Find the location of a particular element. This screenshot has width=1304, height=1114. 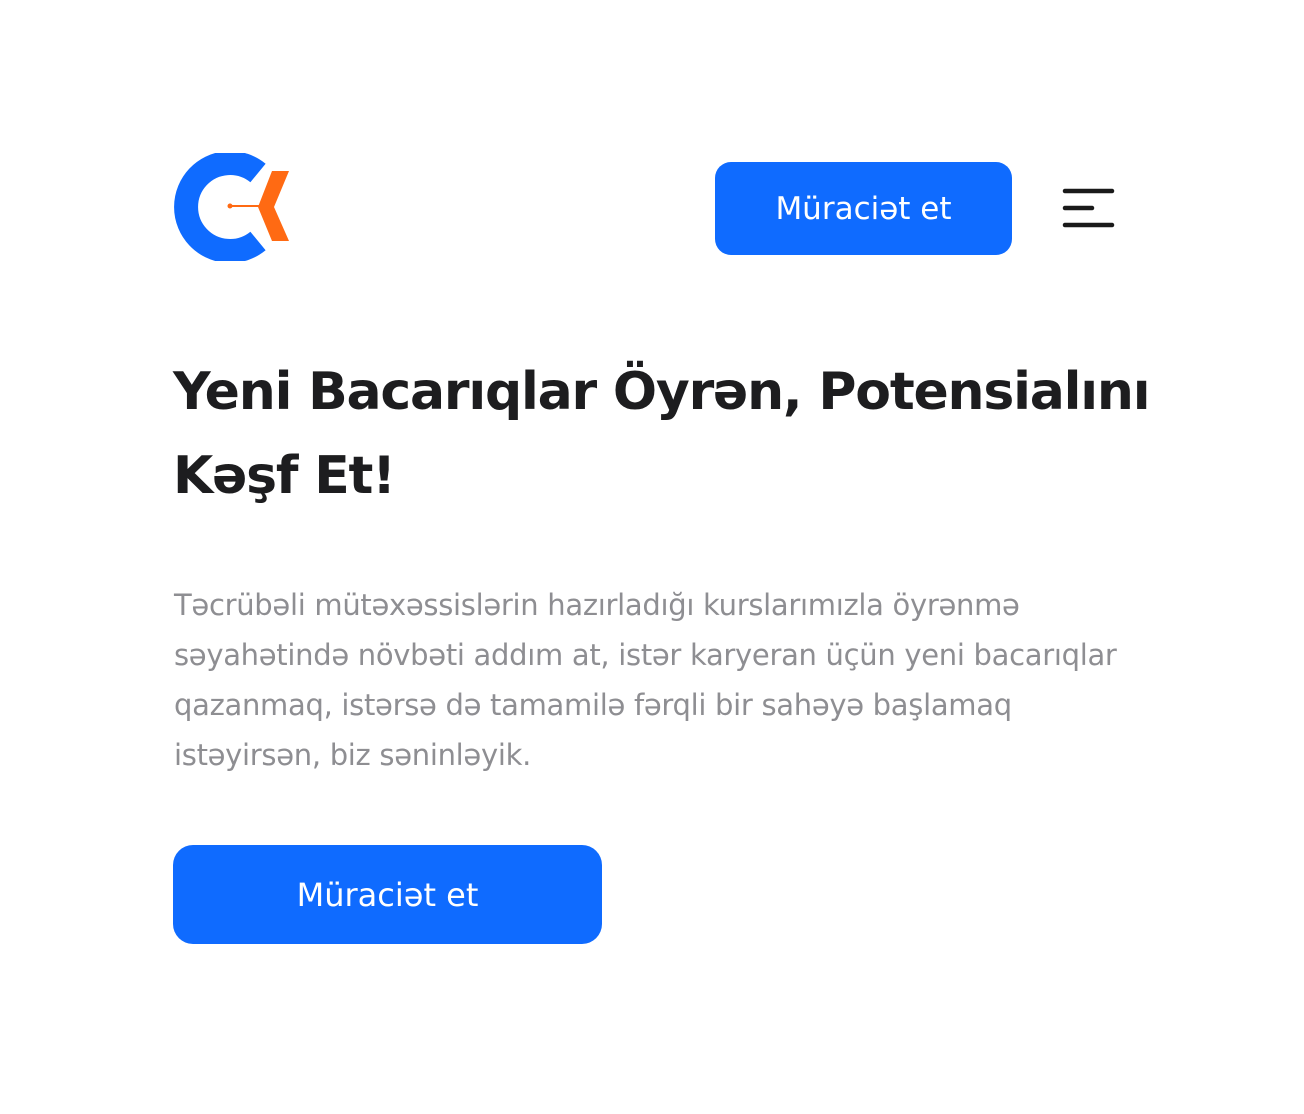

hamburger-menu-icon is located at coordinates (1088, 208).